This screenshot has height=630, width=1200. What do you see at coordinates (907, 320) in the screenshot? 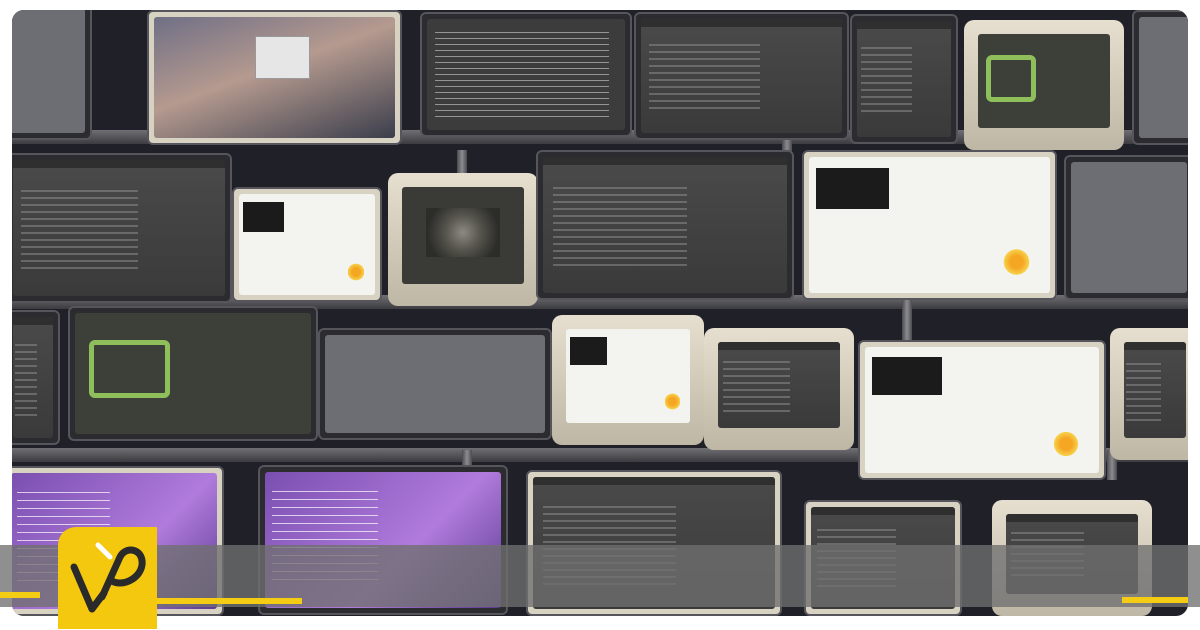
I see `mount-pole` at bounding box center [907, 320].